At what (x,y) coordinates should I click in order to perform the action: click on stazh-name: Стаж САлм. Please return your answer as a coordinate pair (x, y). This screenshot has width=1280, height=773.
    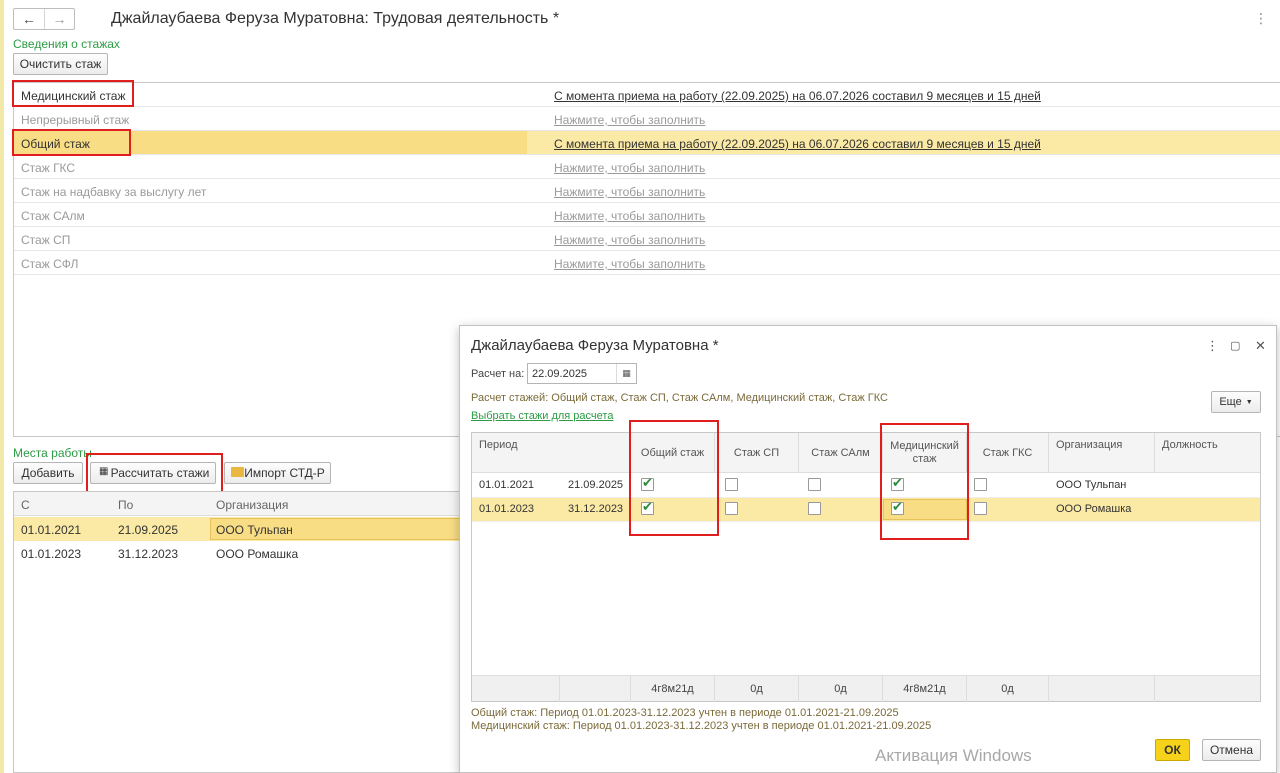
    Looking at the image, I should click on (53, 216).